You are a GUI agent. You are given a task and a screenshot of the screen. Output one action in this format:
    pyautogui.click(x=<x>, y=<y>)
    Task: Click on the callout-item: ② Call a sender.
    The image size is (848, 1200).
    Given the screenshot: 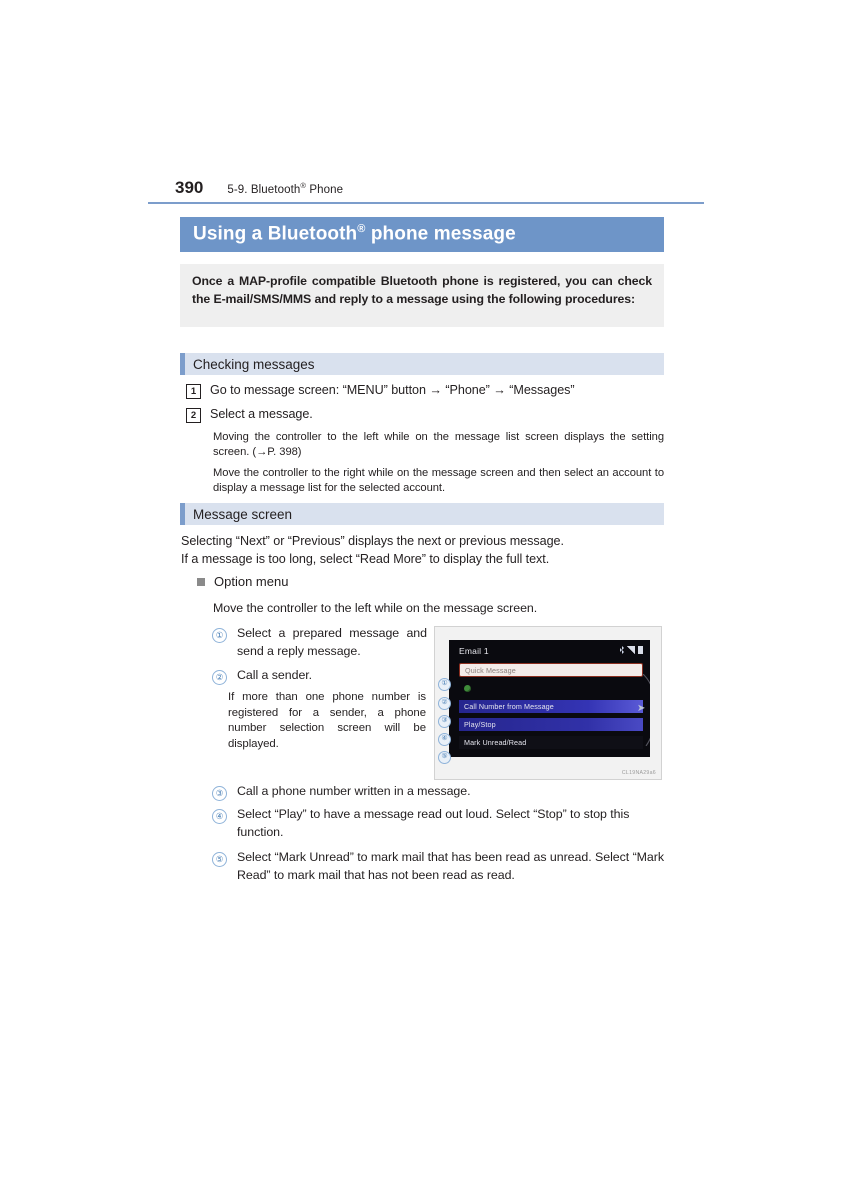 What is the action you would take?
    pyautogui.click(x=319, y=676)
    